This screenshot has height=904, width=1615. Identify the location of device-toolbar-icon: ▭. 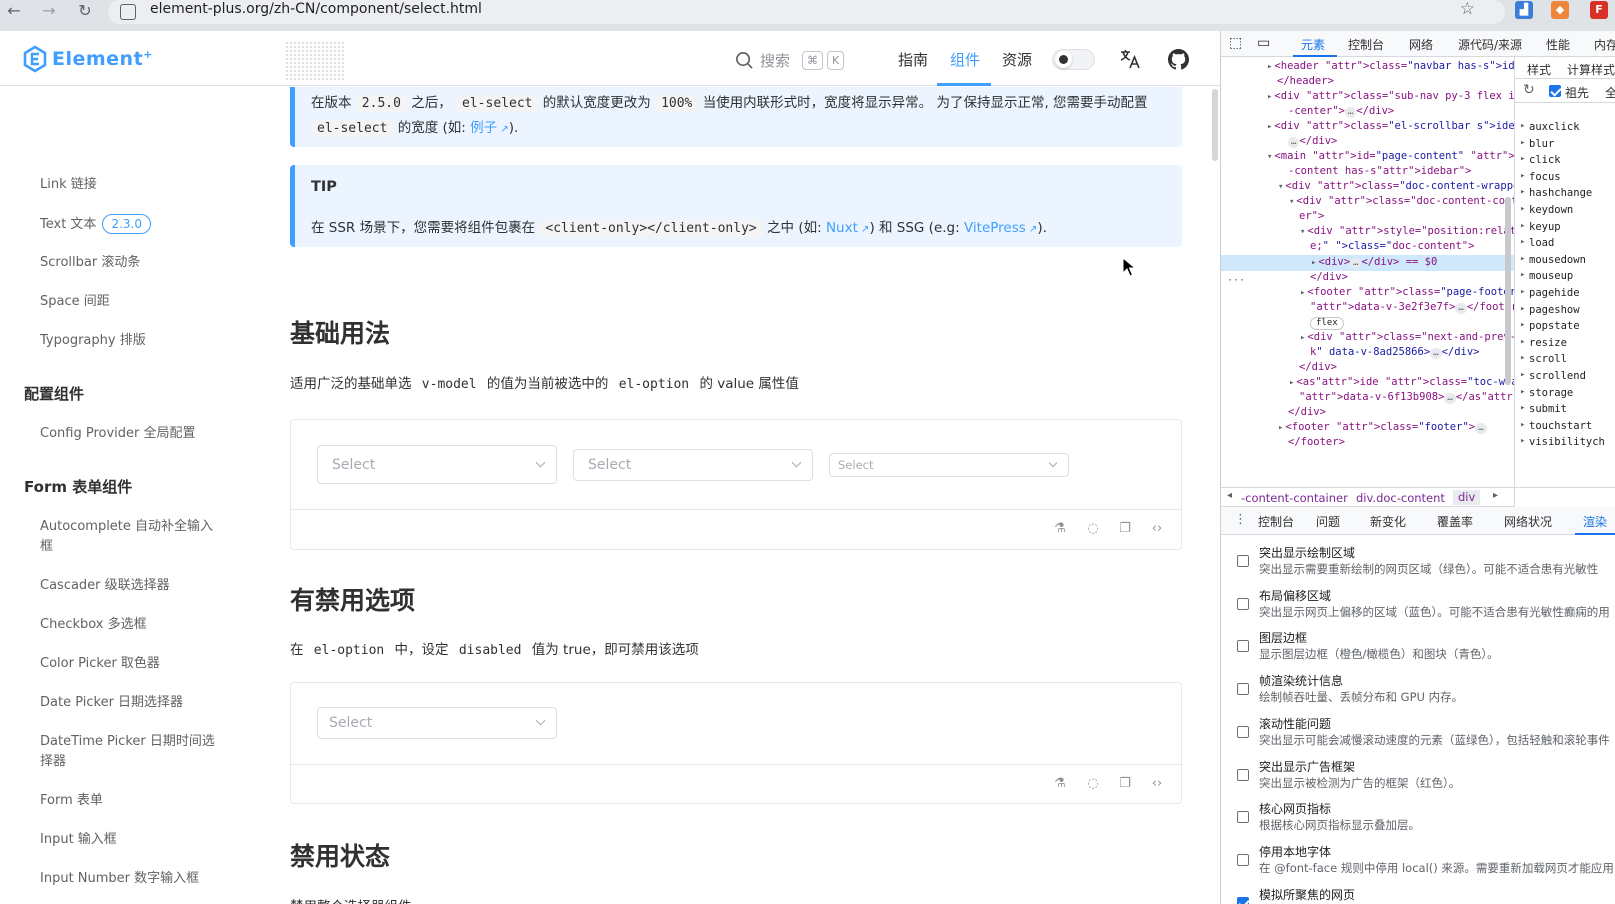
(1263, 43).